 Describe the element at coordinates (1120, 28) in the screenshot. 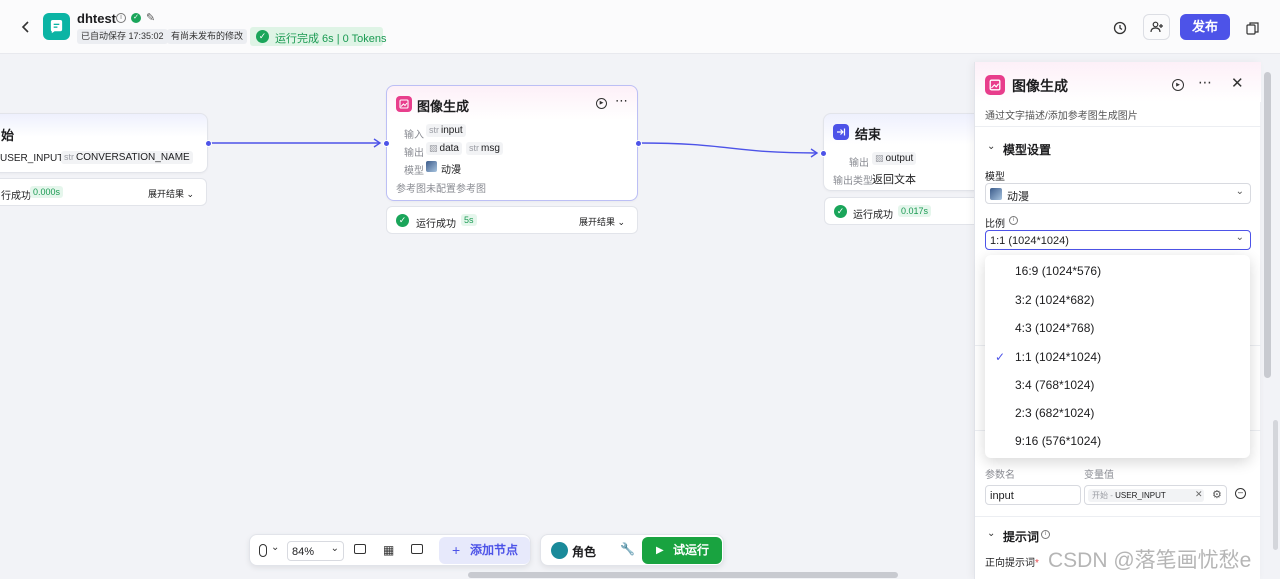

I see `history-icon` at that location.